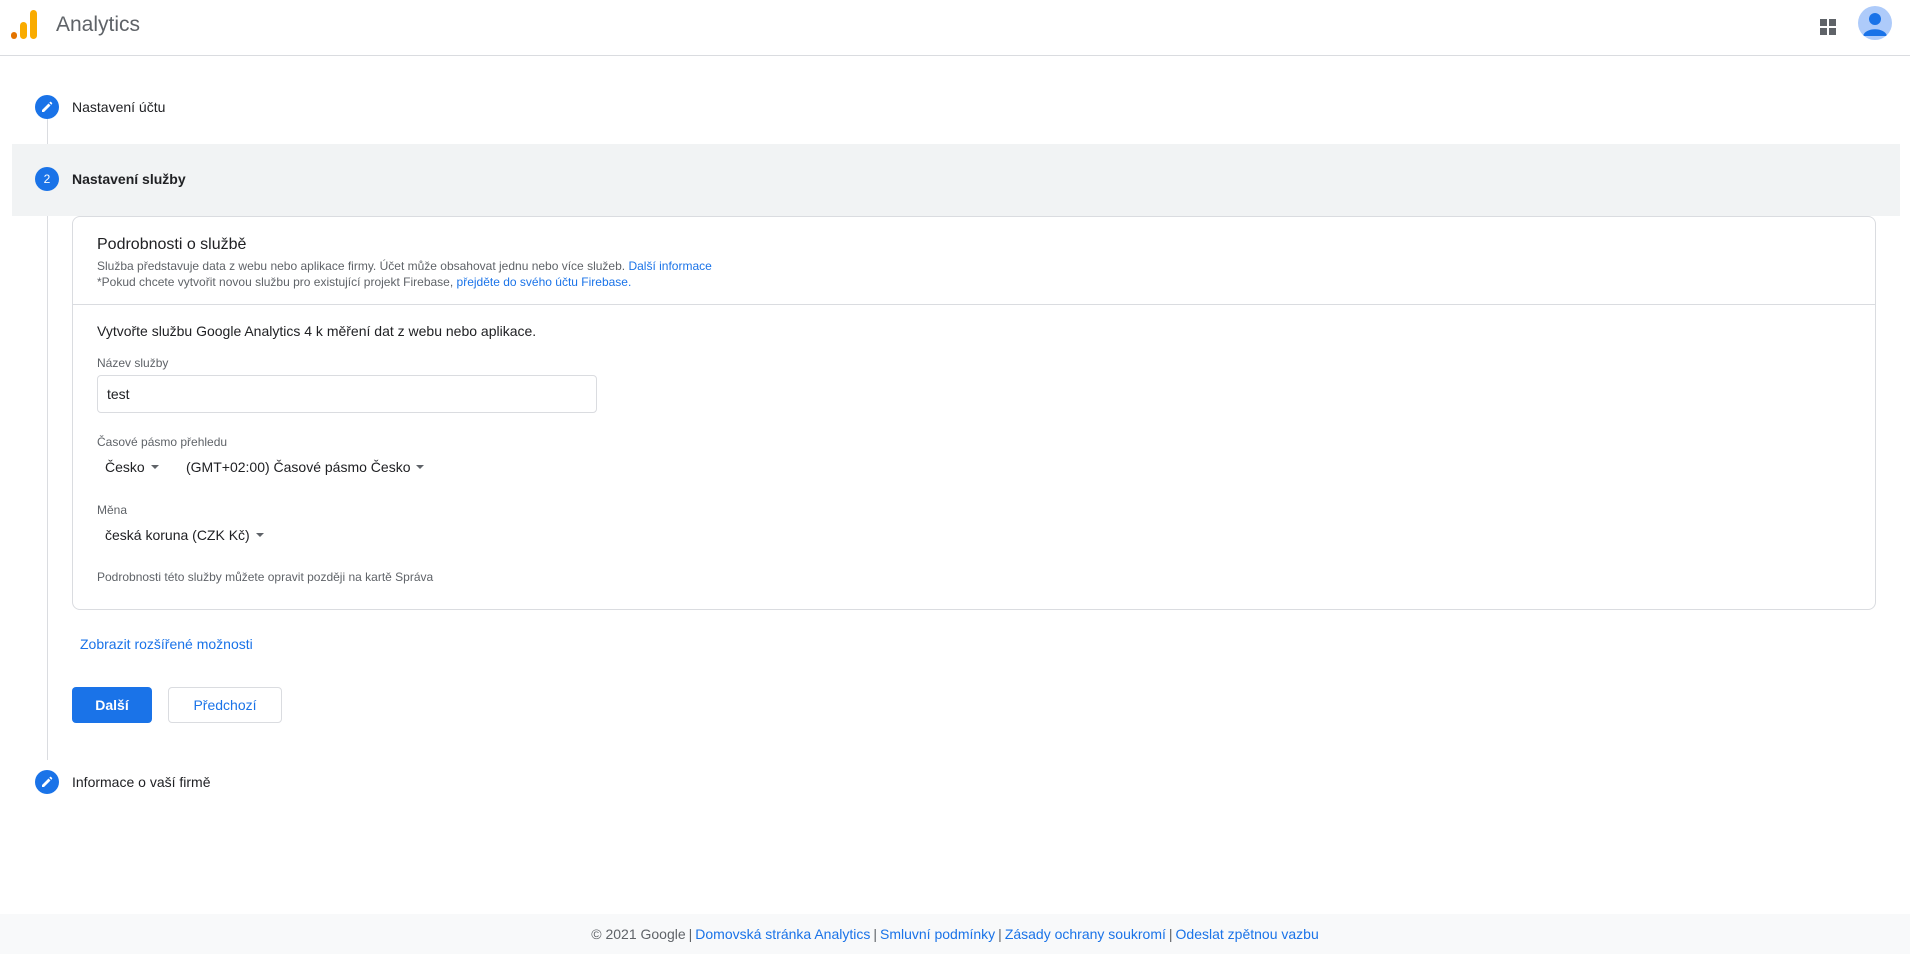  I want to click on footer-link-terms: Smluvní podmínky, so click(937, 934).